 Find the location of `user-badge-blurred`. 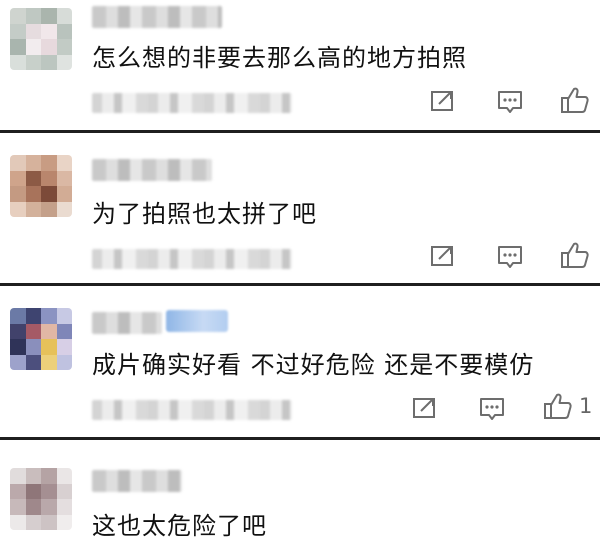

user-badge-blurred is located at coordinates (197, 321).